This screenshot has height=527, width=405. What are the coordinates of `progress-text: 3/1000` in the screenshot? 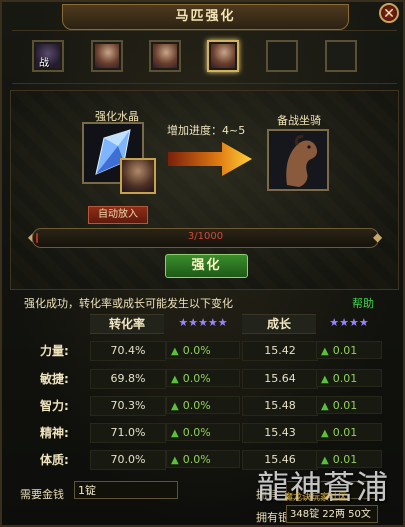 It's located at (205, 236).